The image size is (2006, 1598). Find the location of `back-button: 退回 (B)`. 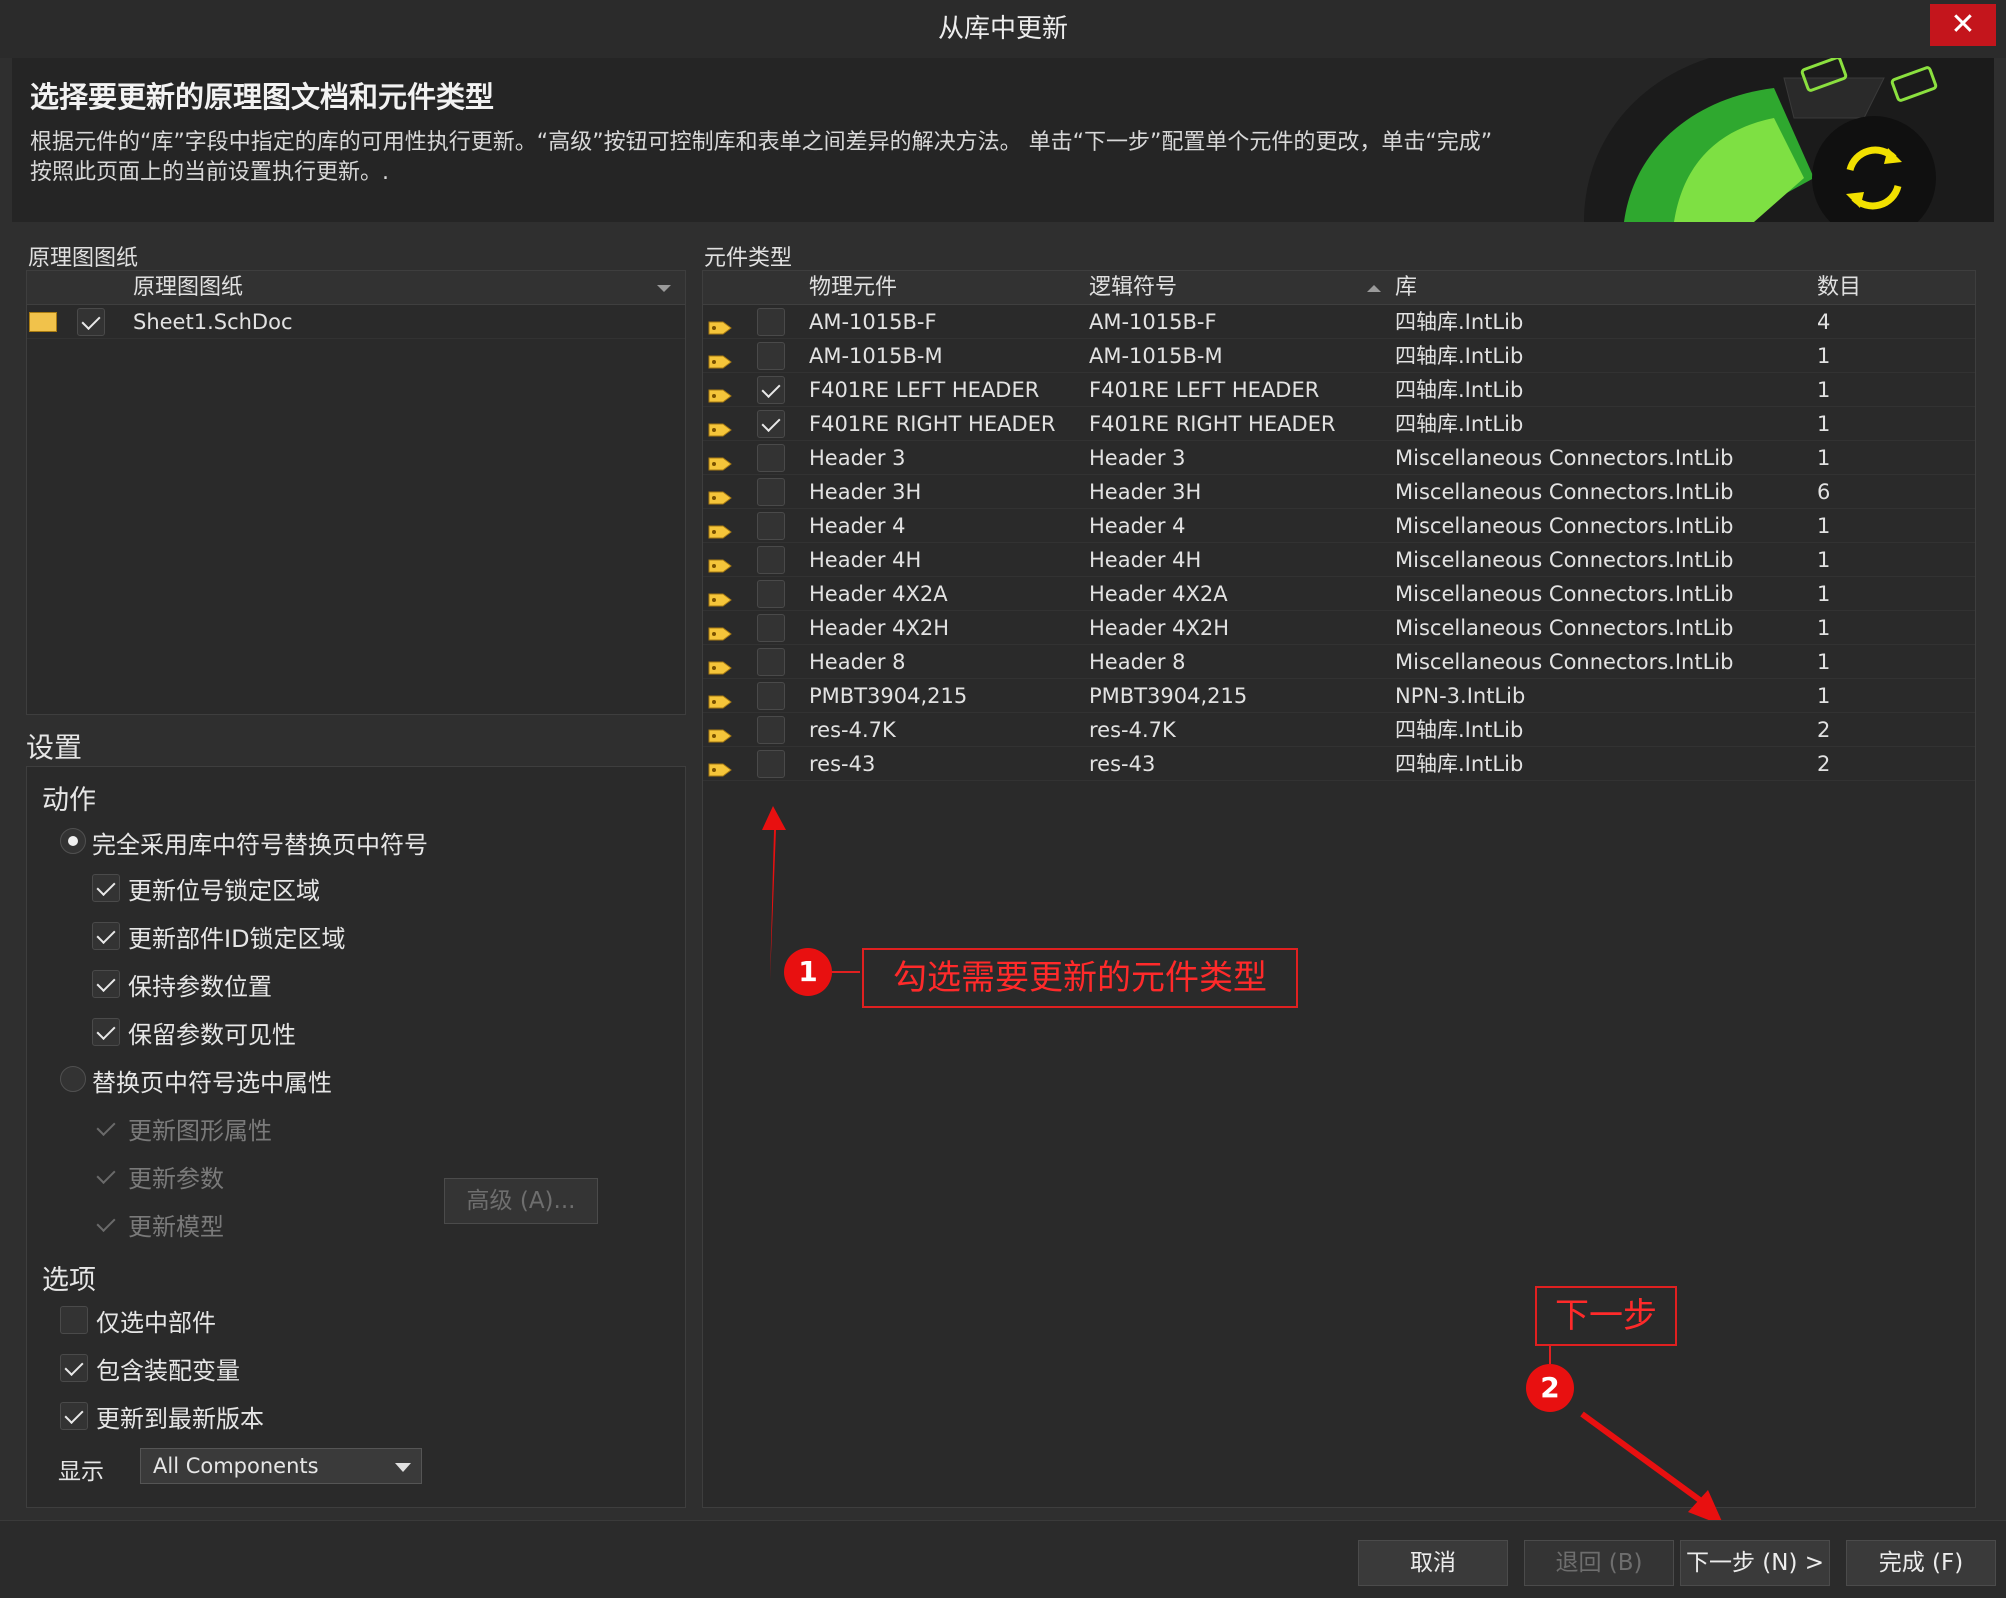

back-button: 退回 (B) is located at coordinates (1599, 1563).